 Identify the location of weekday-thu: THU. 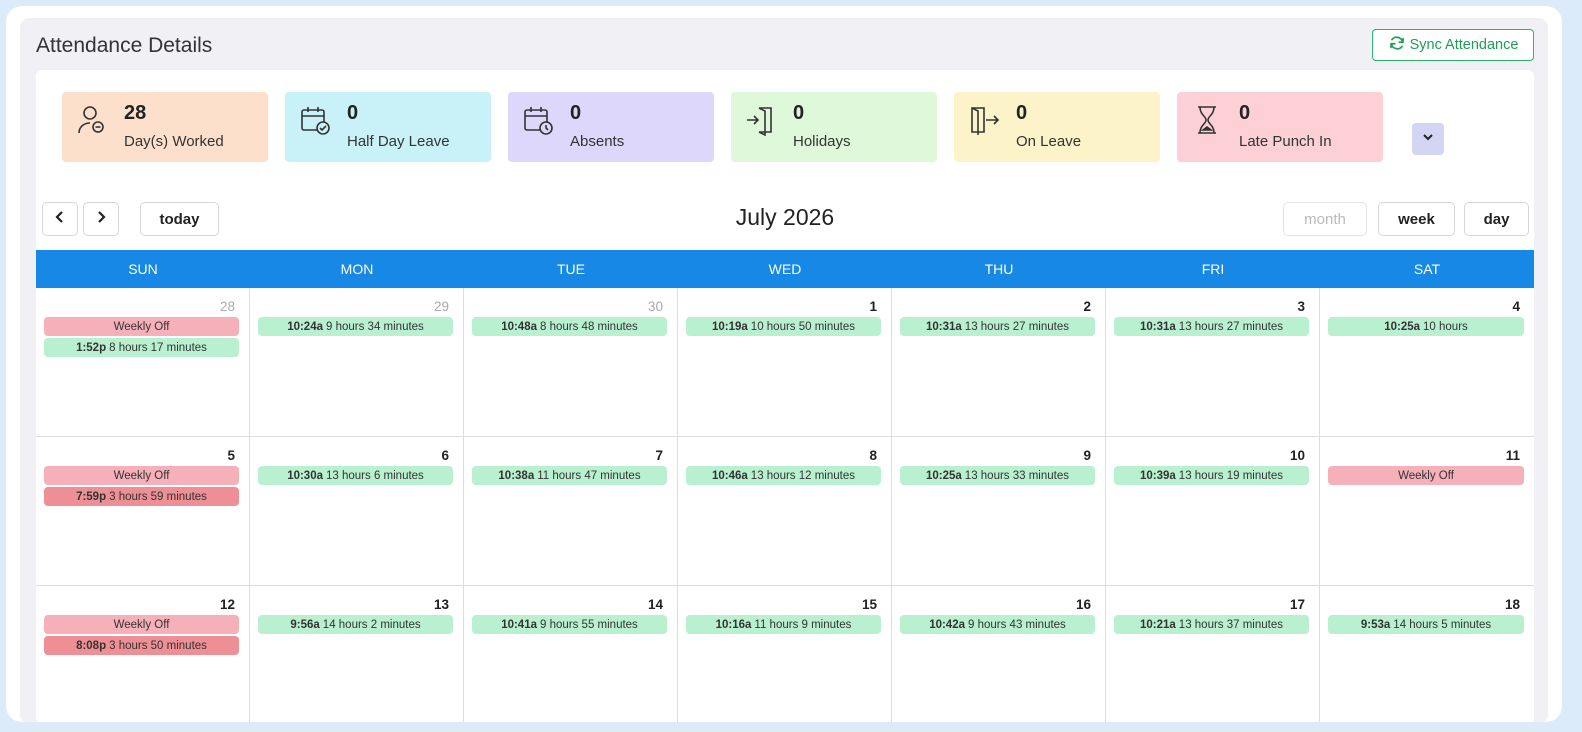
(999, 269).